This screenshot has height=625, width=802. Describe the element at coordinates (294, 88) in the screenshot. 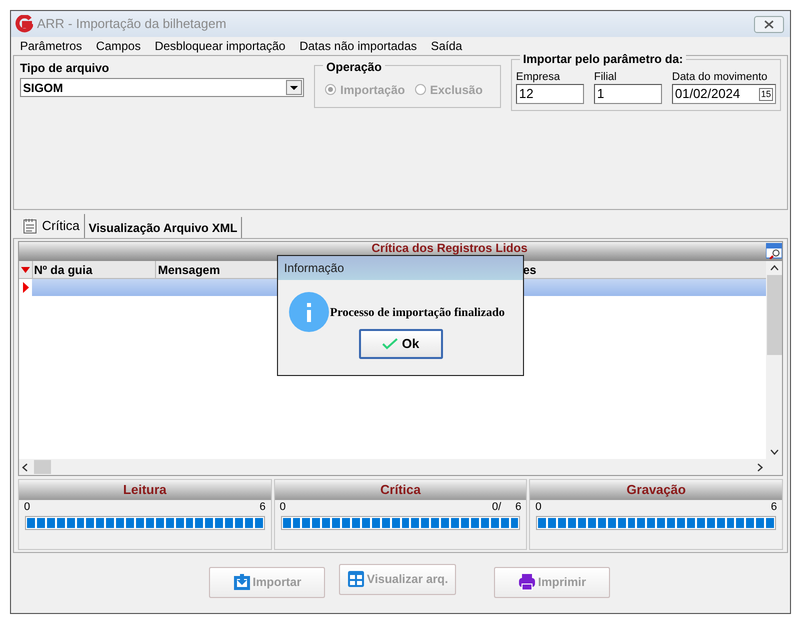

I see `dropdown-arrow-icon` at that location.